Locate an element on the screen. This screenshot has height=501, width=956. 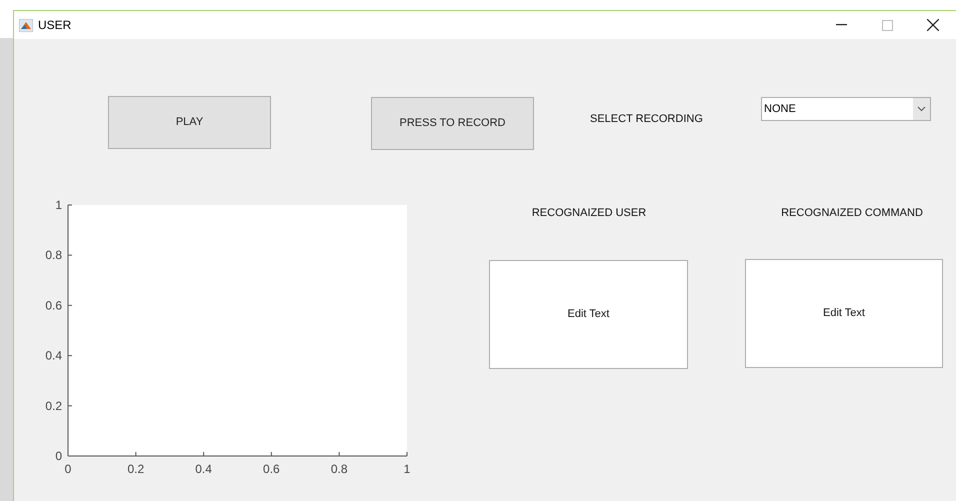
app-icon is located at coordinates (26, 25).